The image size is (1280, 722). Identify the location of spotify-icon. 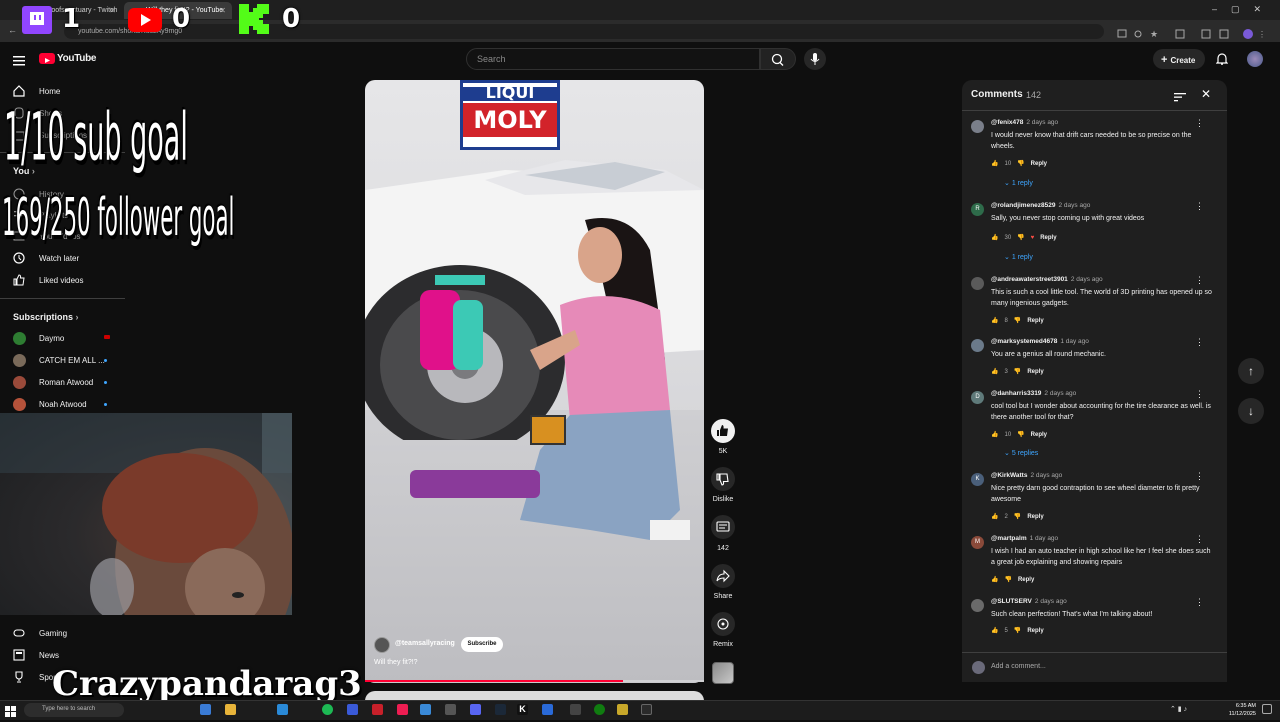
(327, 709).